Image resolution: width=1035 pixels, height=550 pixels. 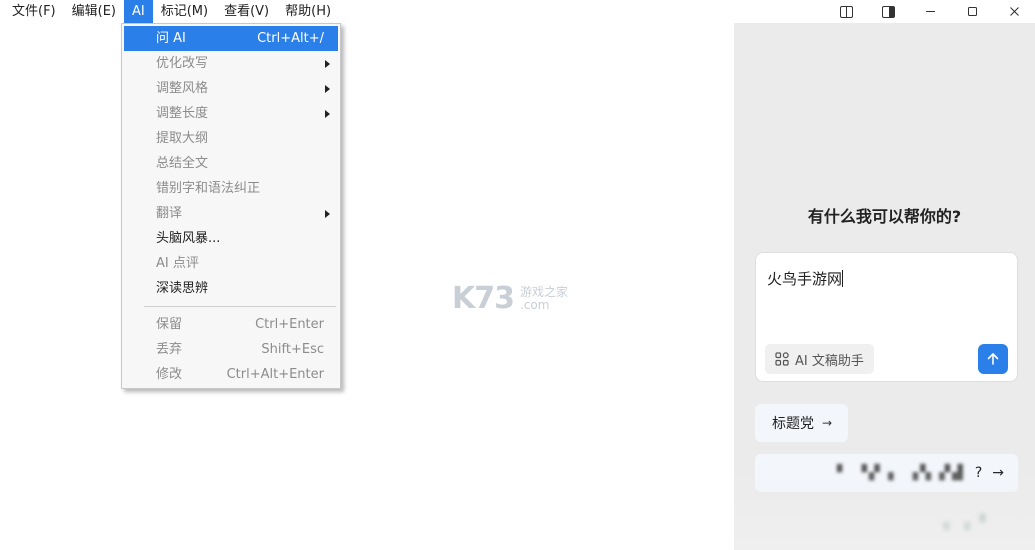 I want to click on suggestion-tail: ?, so click(x=978, y=473).